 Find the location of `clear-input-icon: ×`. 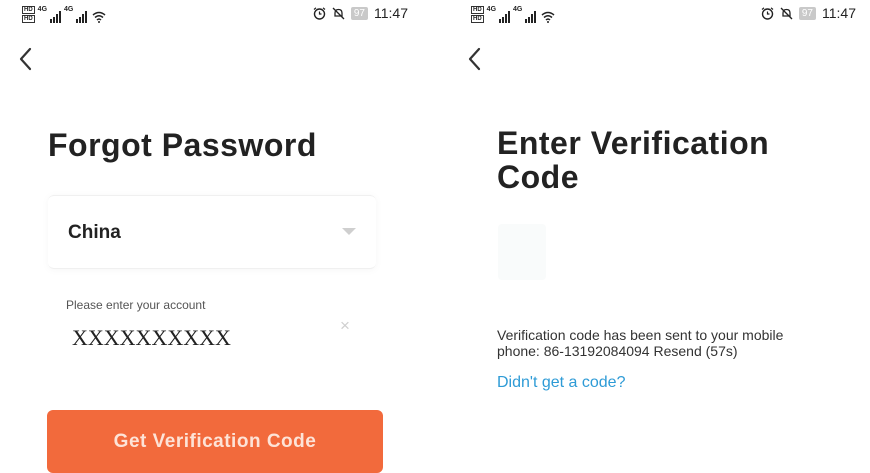

clear-input-icon: × is located at coordinates (348, 326).